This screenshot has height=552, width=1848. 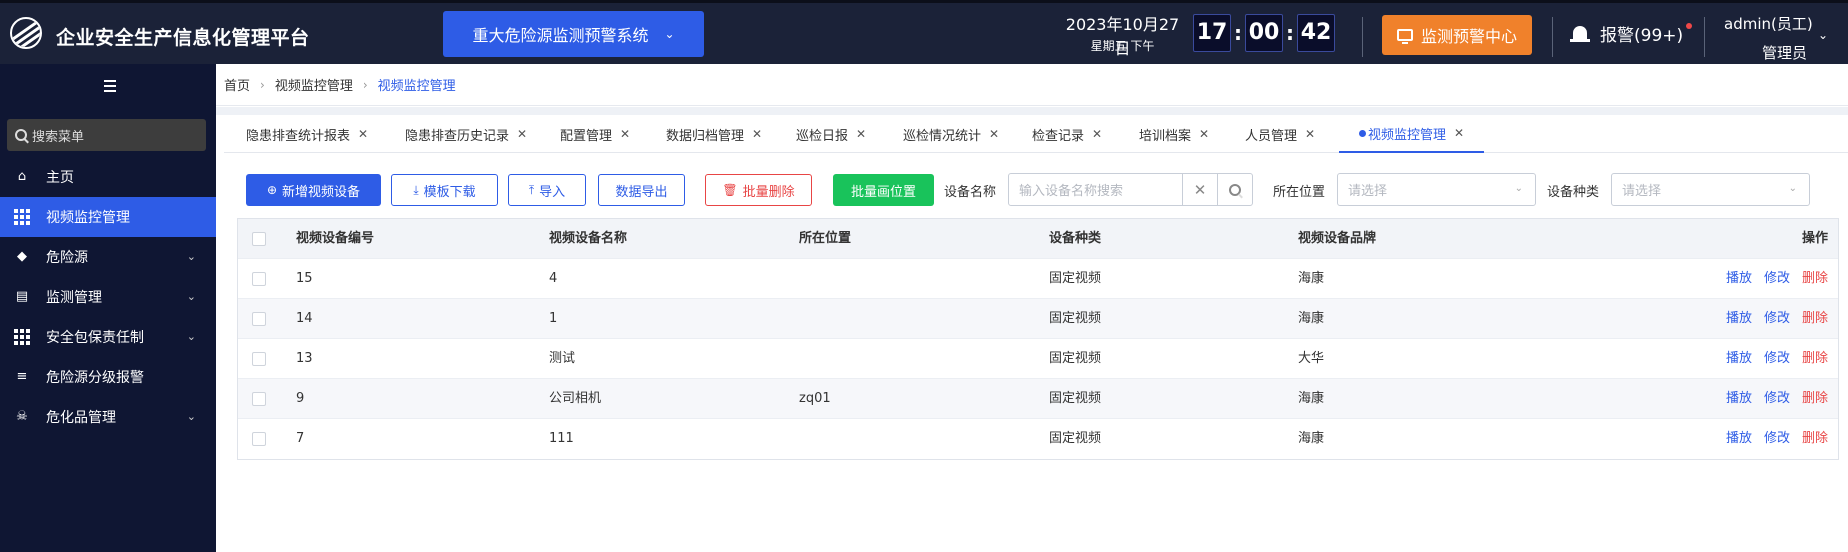 I want to click on sidebar-item-hazard-level-alarm: ≡ 危险源分级报警, so click(x=108, y=377).